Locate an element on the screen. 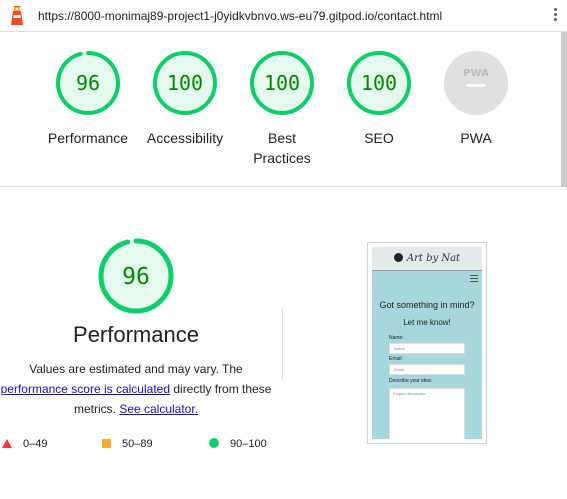 This screenshot has width=567, height=499. gauge-accessibility: 100 Accessibility is located at coordinates (185, 99).